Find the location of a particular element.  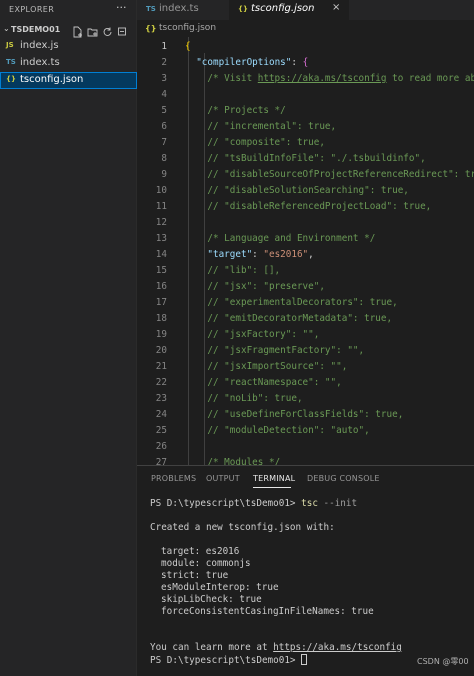

terminal-command-arg: --init is located at coordinates (337, 503).